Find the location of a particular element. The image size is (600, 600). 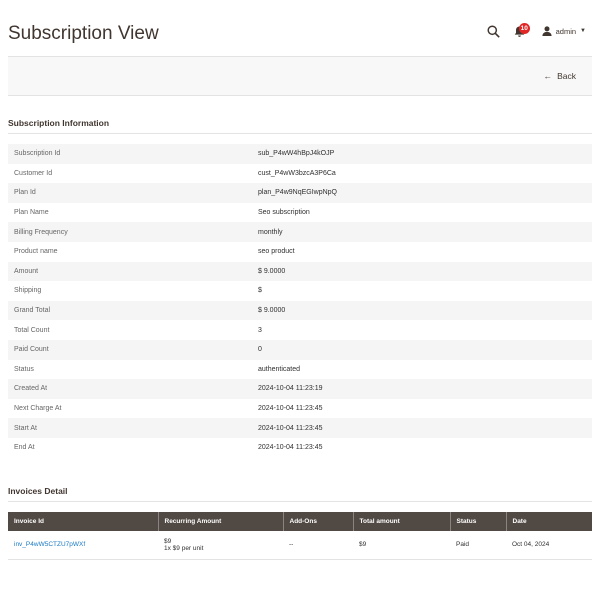

notification-count-badge: 10 is located at coordinates (524, 28).